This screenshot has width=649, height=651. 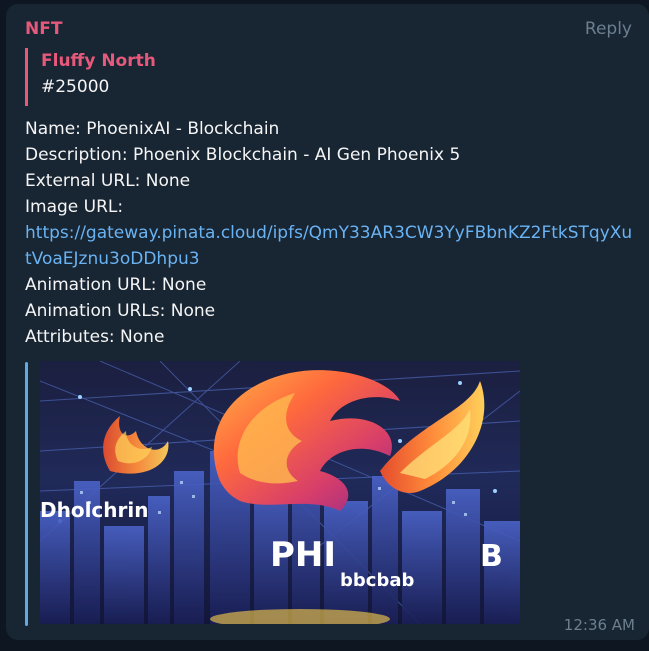 I want to click on image-text-left: Dholchrin, so click(x=94, y=510).